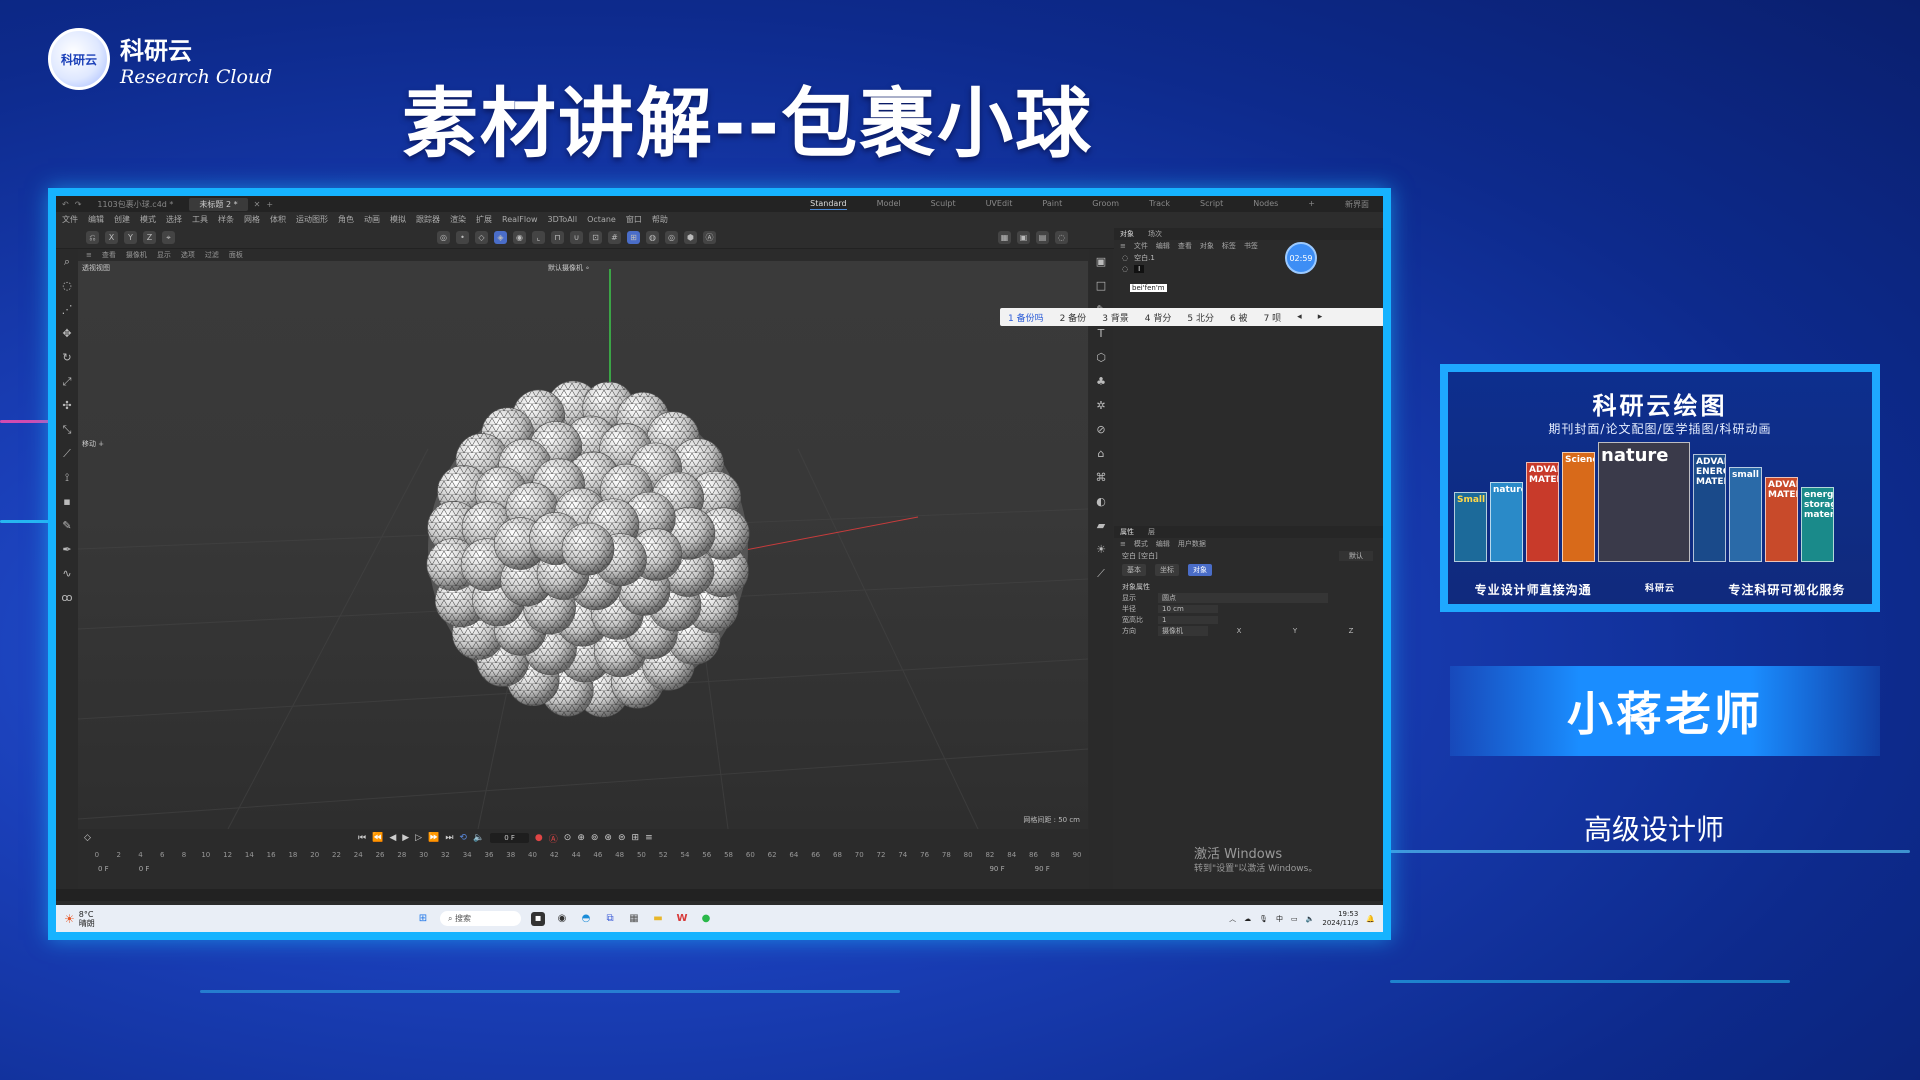 This screenshot has height=1080, width=1920. Describe the element at coordinates (1185, 246) in the screenshot. I see `om-menu-item: 查看` at that location.